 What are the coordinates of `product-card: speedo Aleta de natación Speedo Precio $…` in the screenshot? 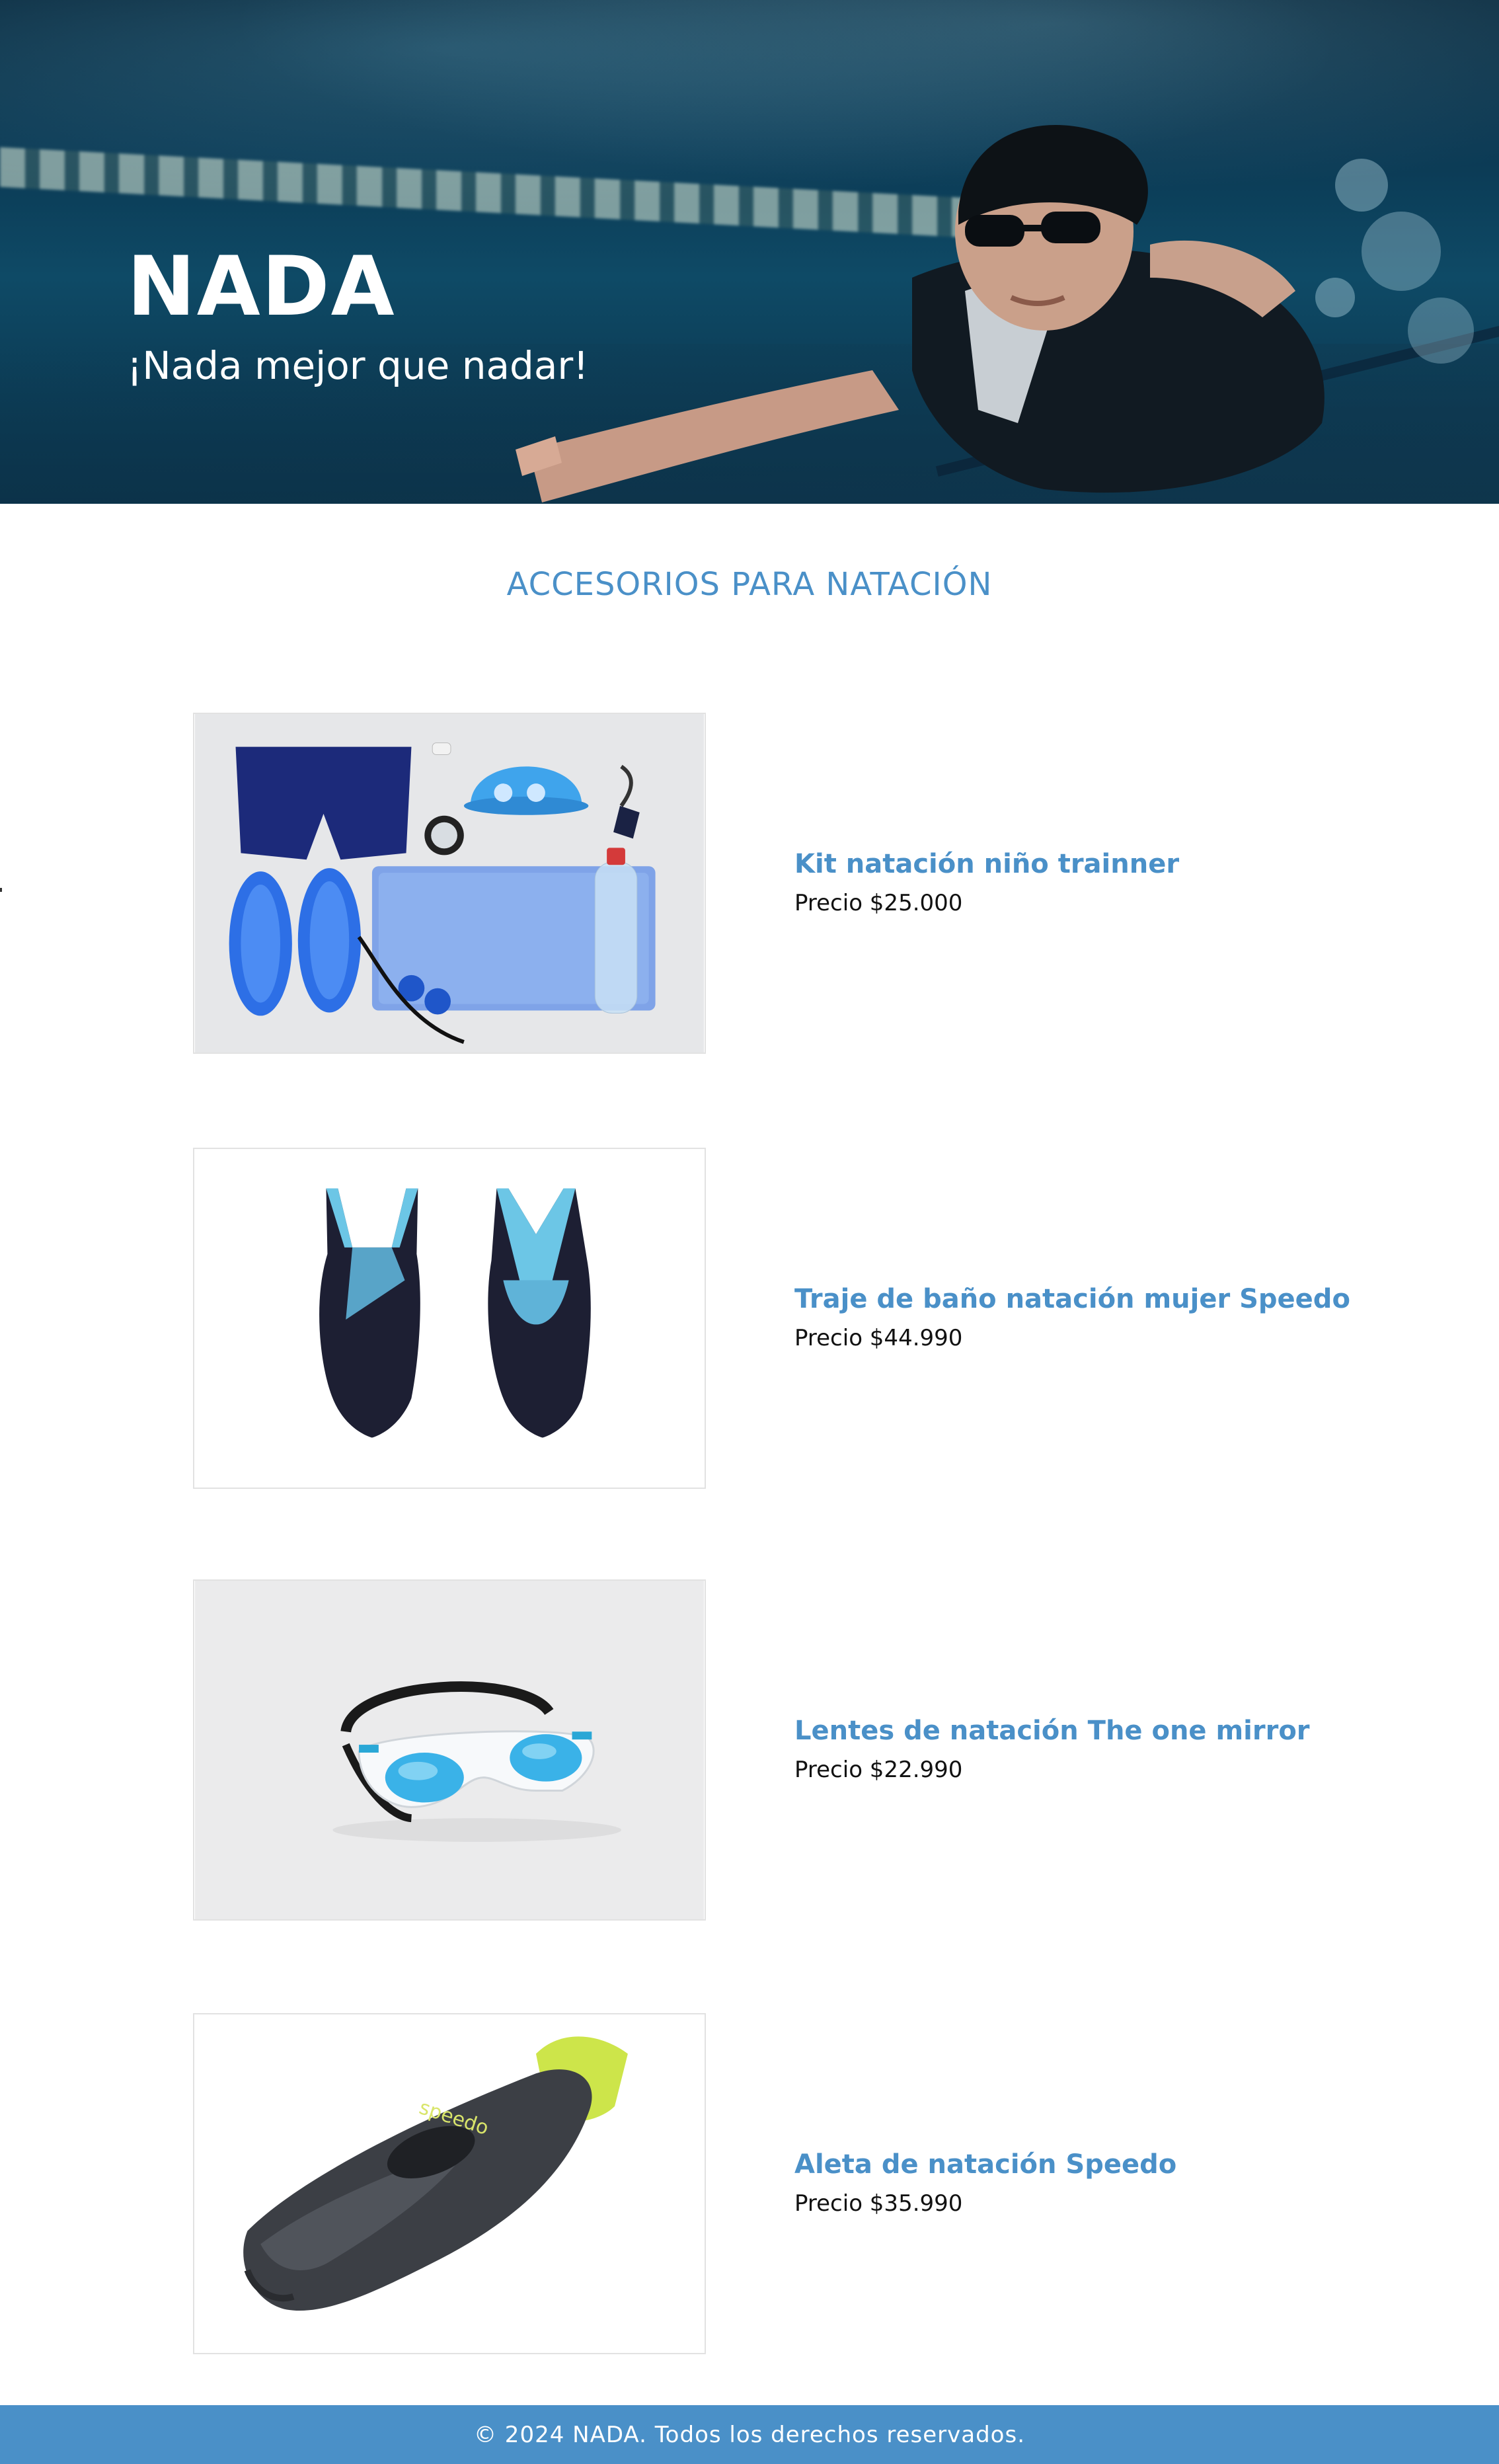 It's located at (755, 2185).